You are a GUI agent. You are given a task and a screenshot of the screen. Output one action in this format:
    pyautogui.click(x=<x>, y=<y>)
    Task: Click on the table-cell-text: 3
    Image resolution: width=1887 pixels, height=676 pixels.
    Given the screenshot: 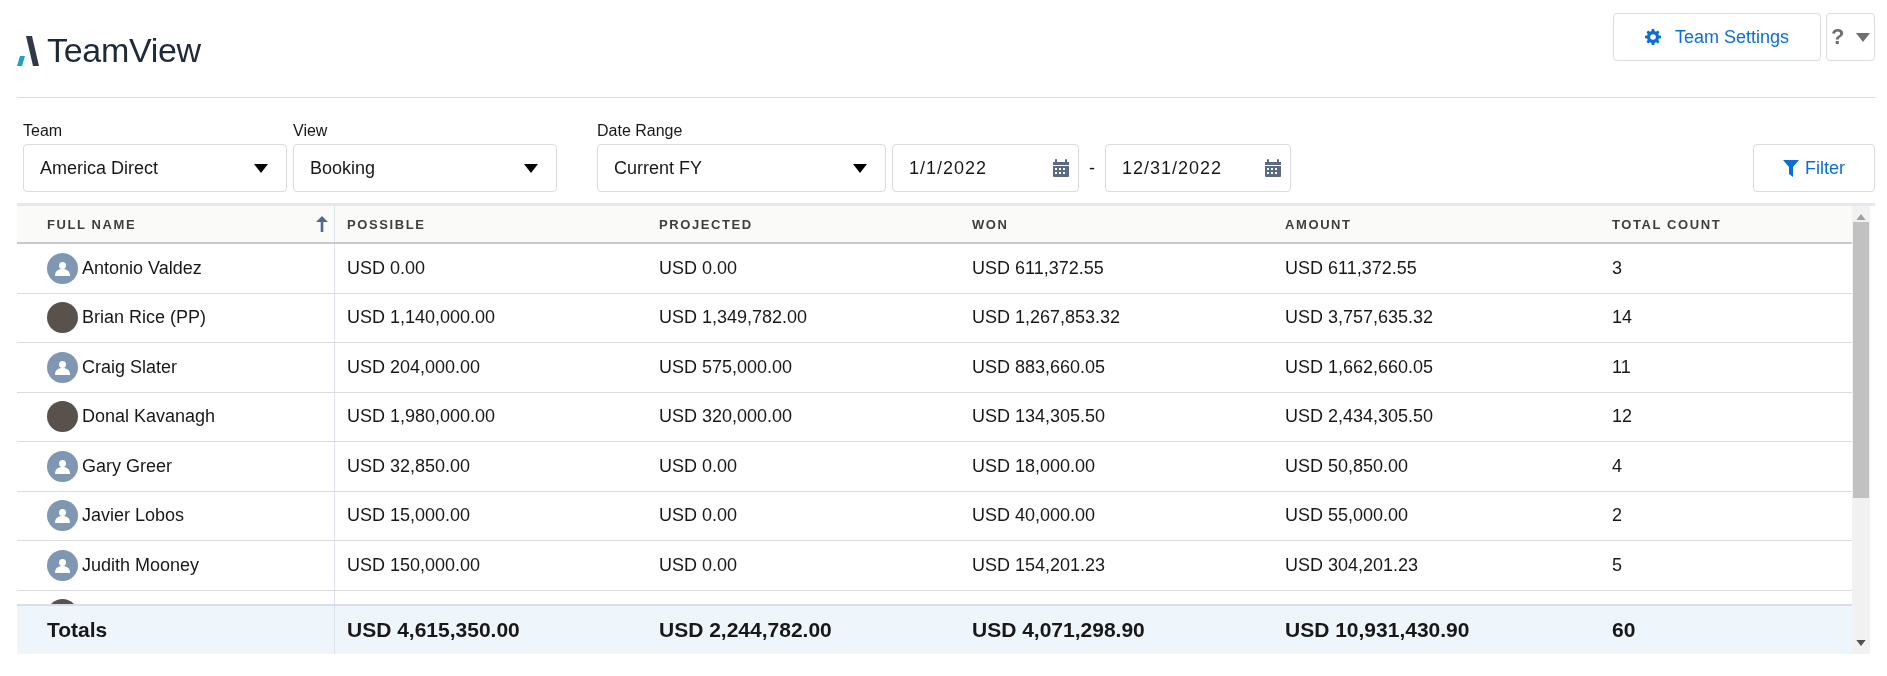 What is the action you would take?
    pyautogui.click(x=1617, y=268)
    